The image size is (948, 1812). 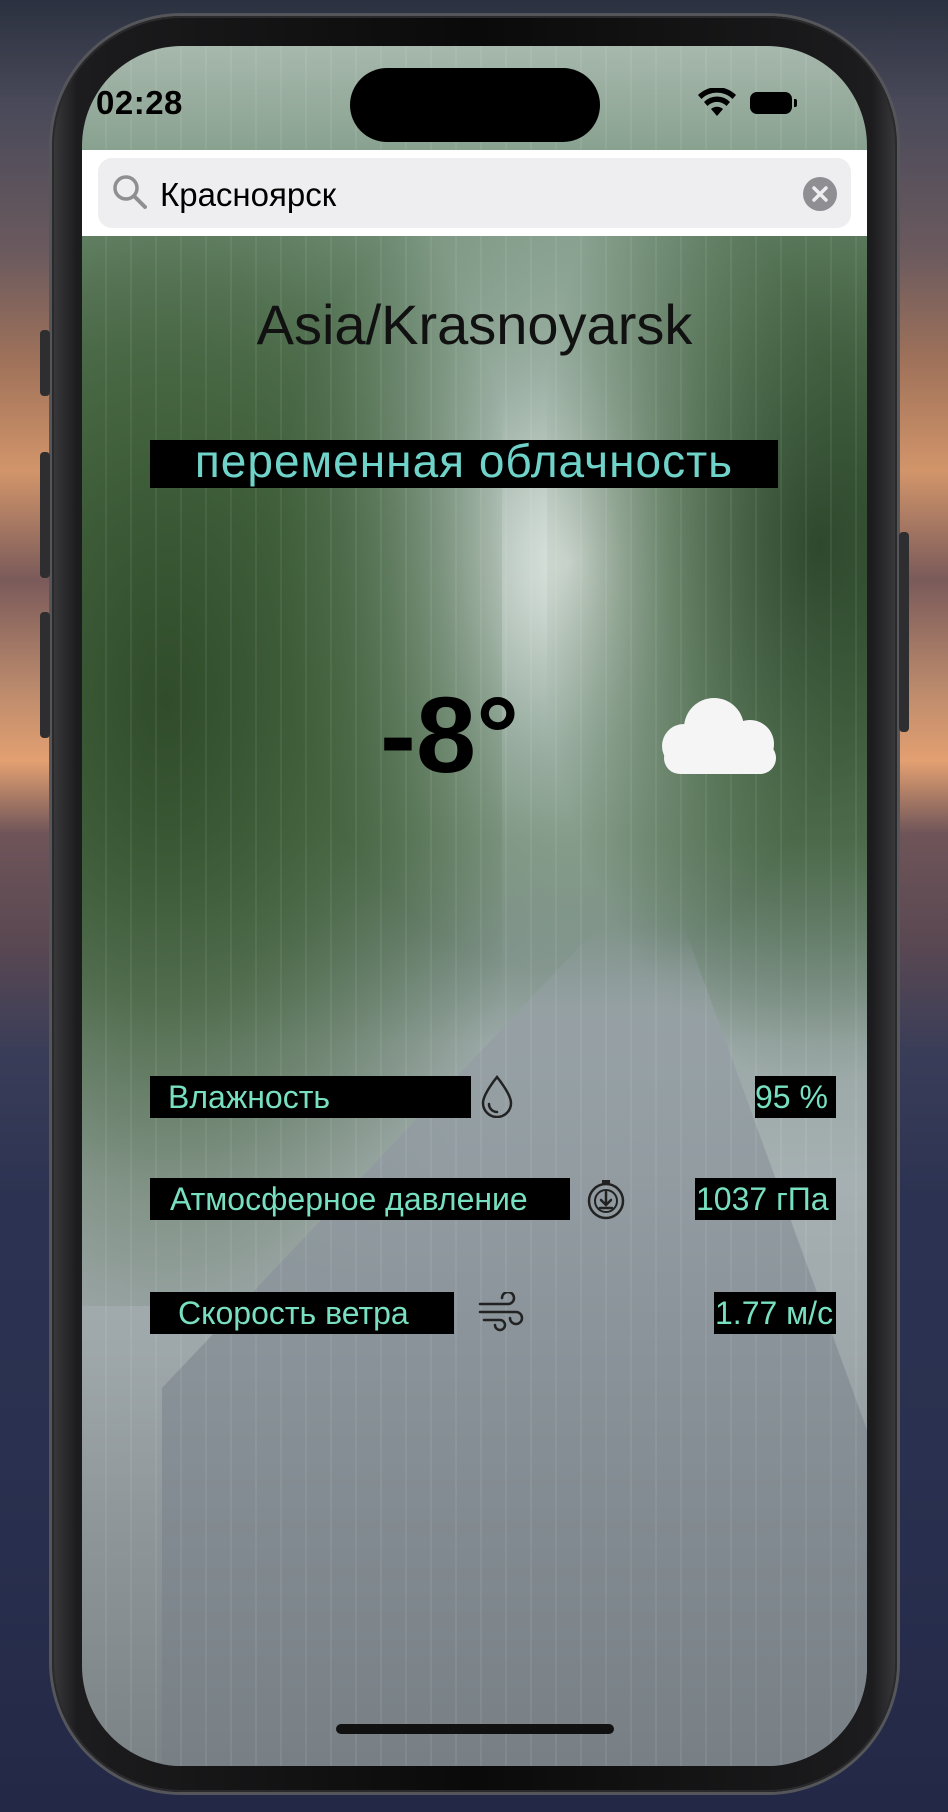 I want to click on cloud-icon, so click(x=719, y=736).